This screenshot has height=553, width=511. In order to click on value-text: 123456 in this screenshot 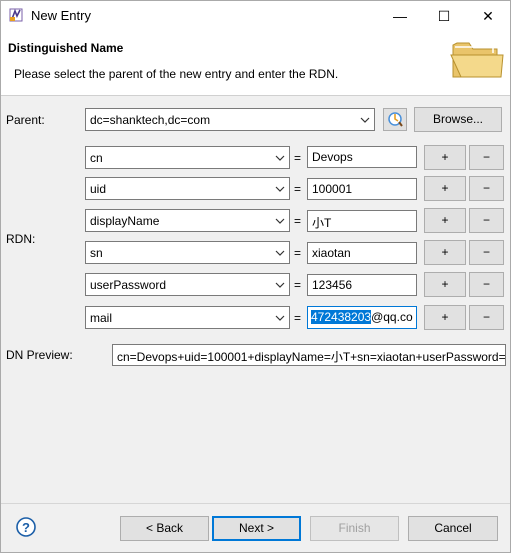, I will do `click(332, 285)`.